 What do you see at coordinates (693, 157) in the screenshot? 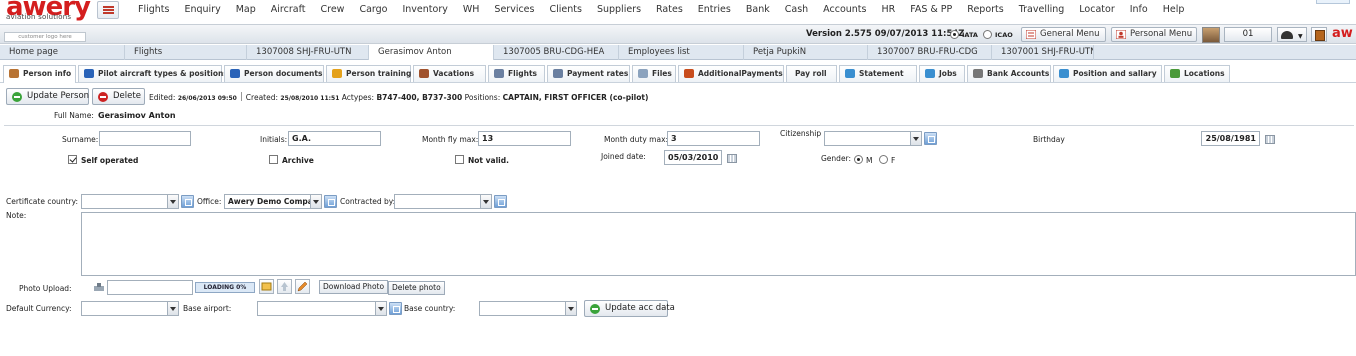
I see `joined-date-input: 05/03/2010` at bounding box center [693, 157].